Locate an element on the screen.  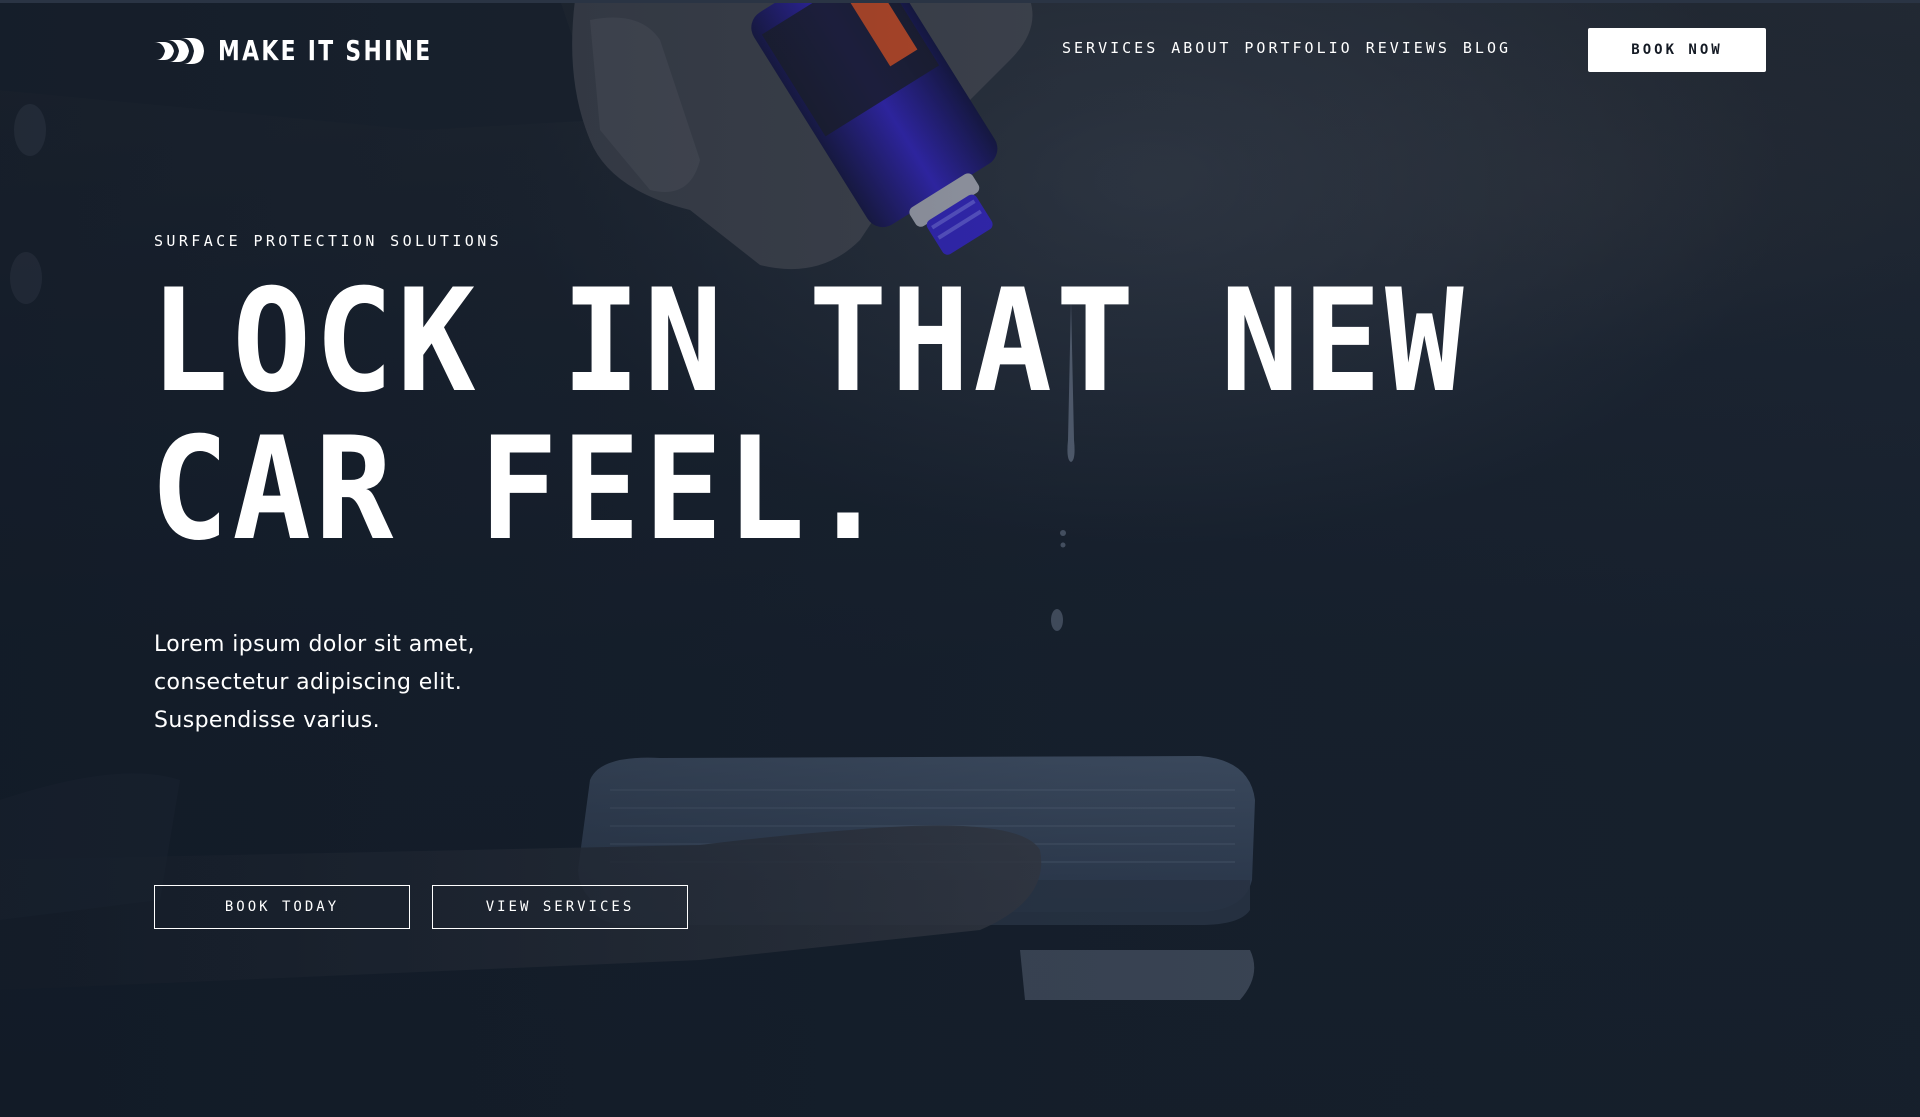
main-nav: SERVICES ABOUT PORTFOLIO REVIEWS BLOG is located at coordinates (1293, 48).